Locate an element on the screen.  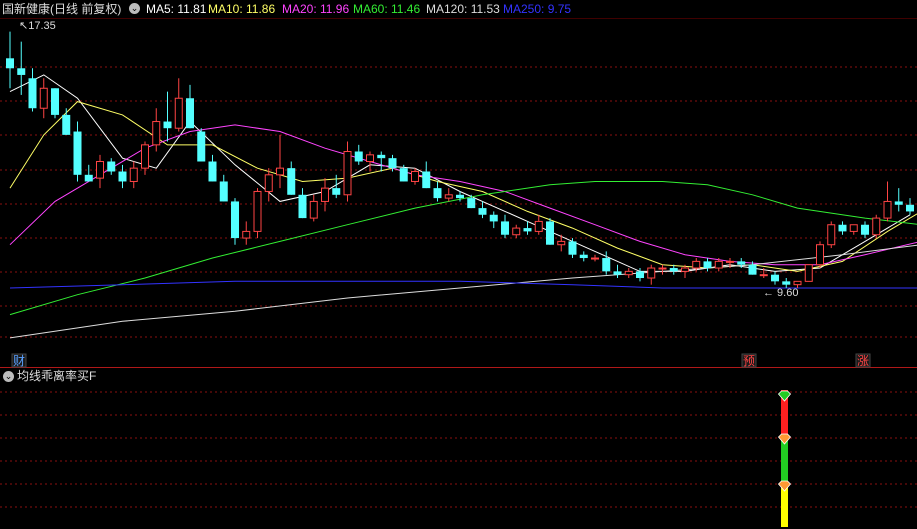
signal-bar-yellow is located at coordinates (784, 506).